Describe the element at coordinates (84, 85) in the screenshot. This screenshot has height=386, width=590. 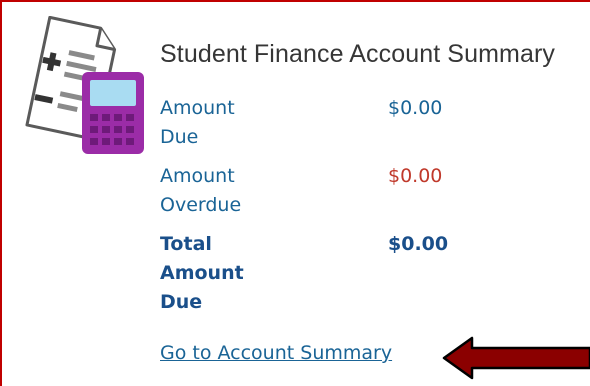
I see `calculator-with-document-icon` at that location.